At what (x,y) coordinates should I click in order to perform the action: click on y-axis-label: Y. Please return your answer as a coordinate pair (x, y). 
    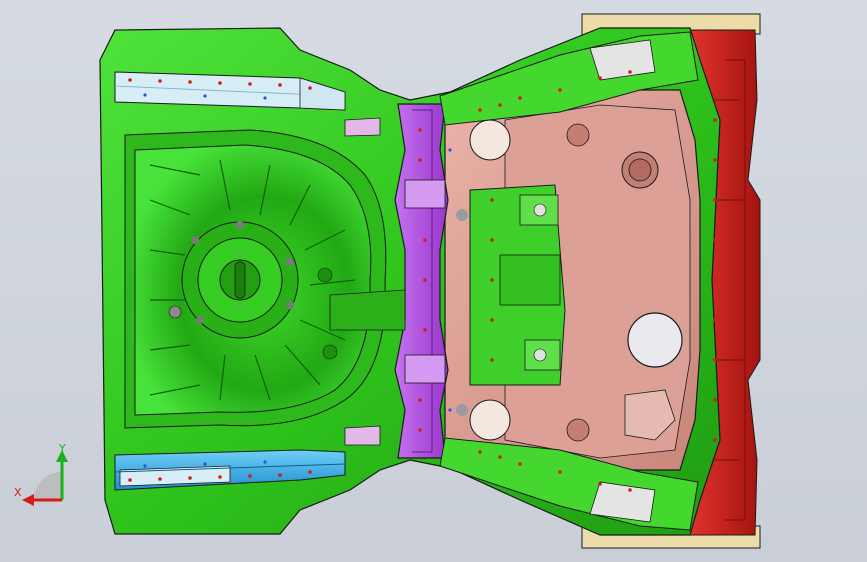
    Looking at the image, I should click on (62, 448).